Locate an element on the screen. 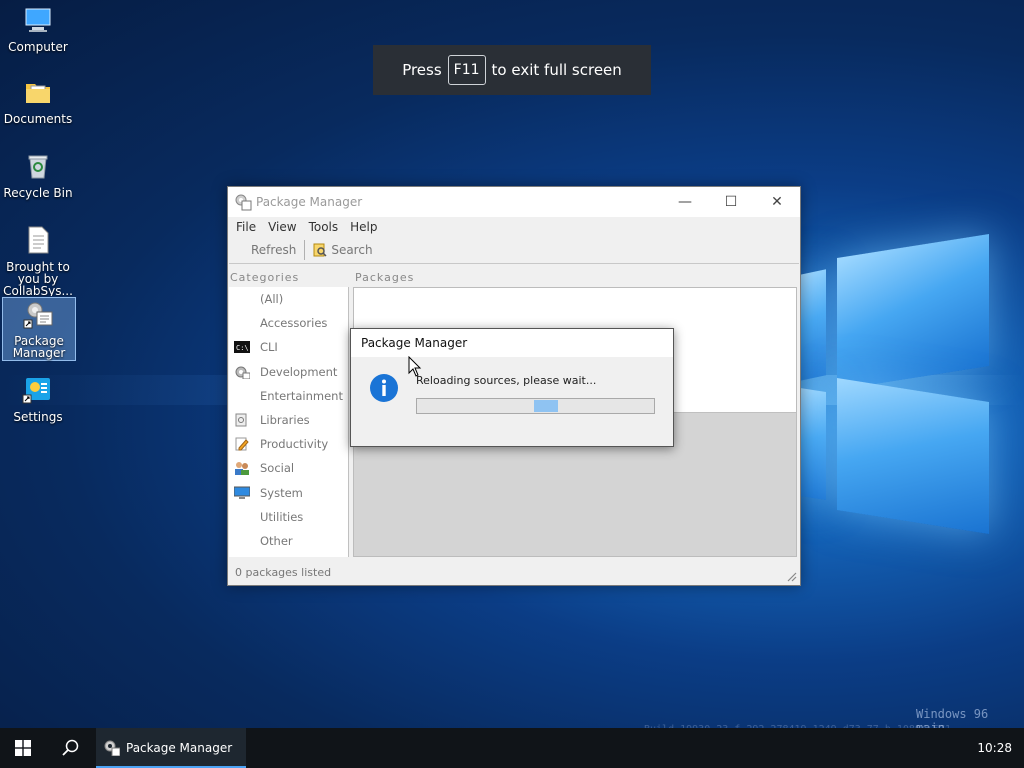  menu-file: File is located at coordinates (248, 227).